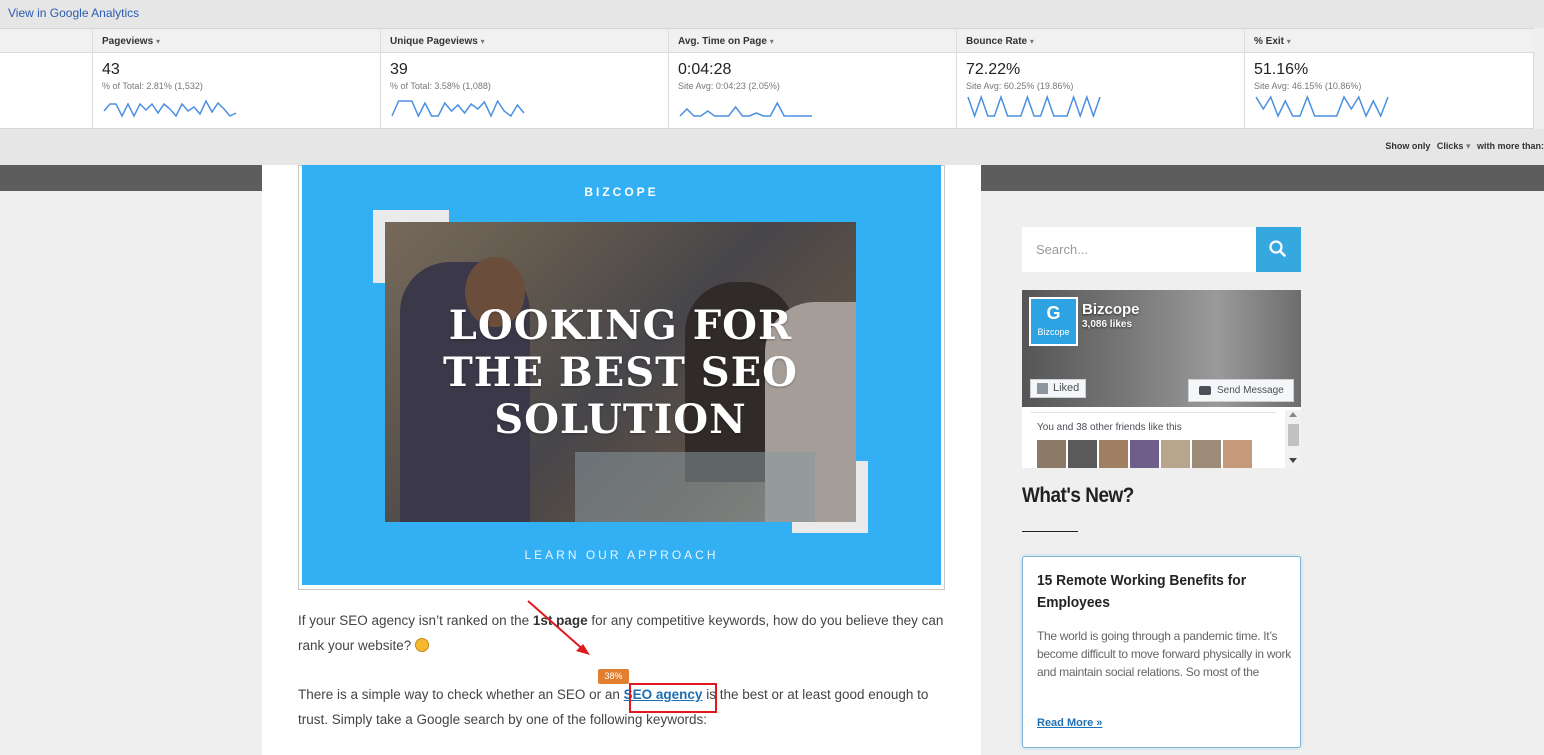  What do you see at coordinates (558, 627) in the screenshot?
I see `red-arrow-annotation-icon` at bounding box center [558, 627].